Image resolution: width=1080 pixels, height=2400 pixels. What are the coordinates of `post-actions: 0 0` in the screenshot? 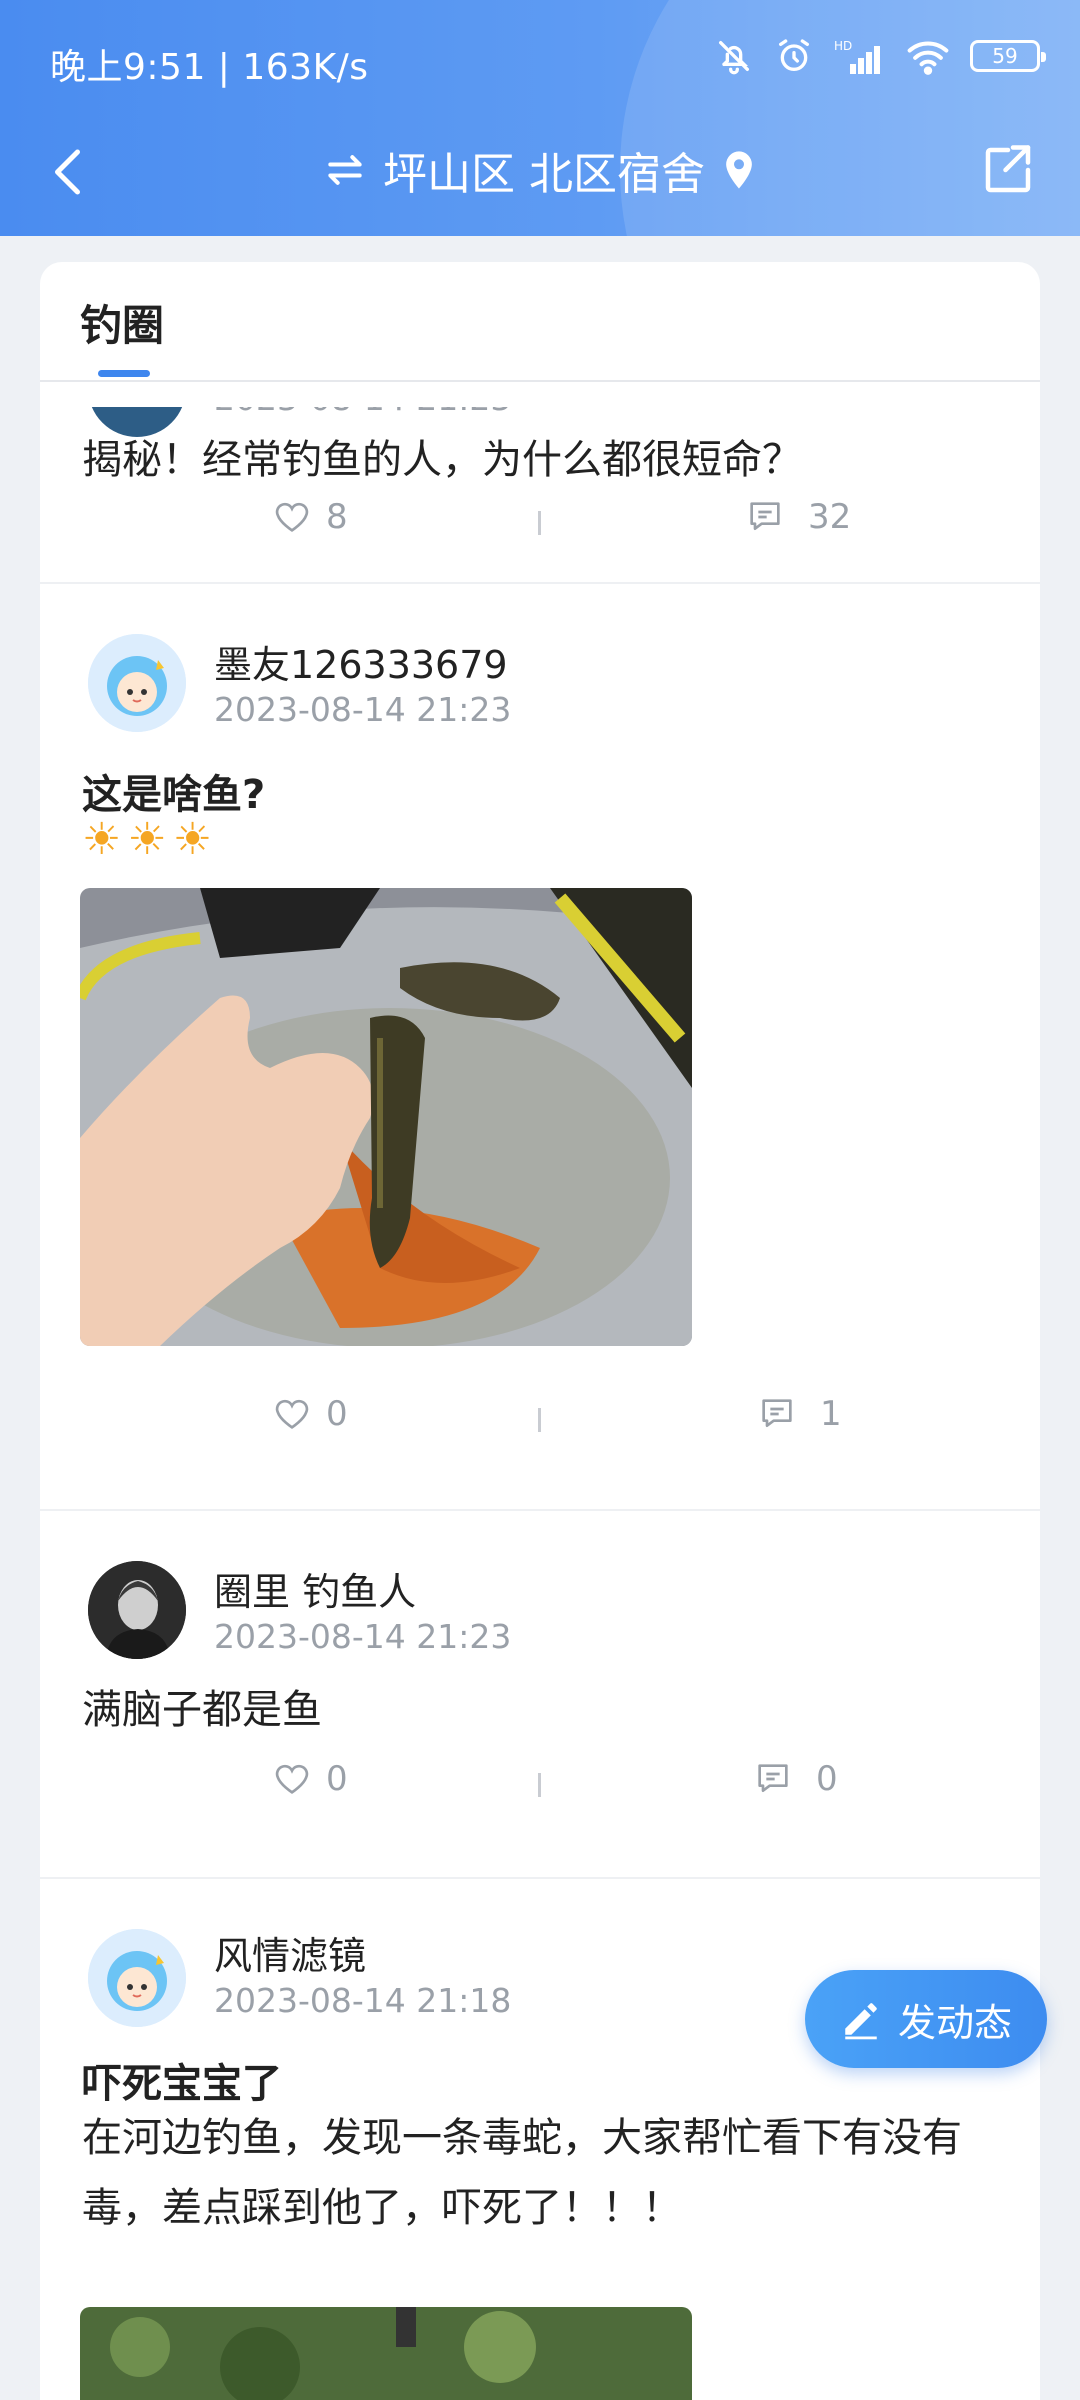 It's located at (540, 1784).